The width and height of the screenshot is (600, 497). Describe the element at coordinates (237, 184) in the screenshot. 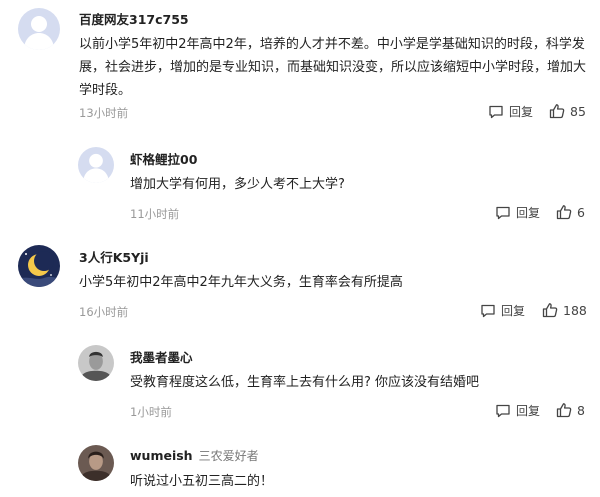

I see `comment-text: 增加大学有何用，多少人考不上大学?` at that location.